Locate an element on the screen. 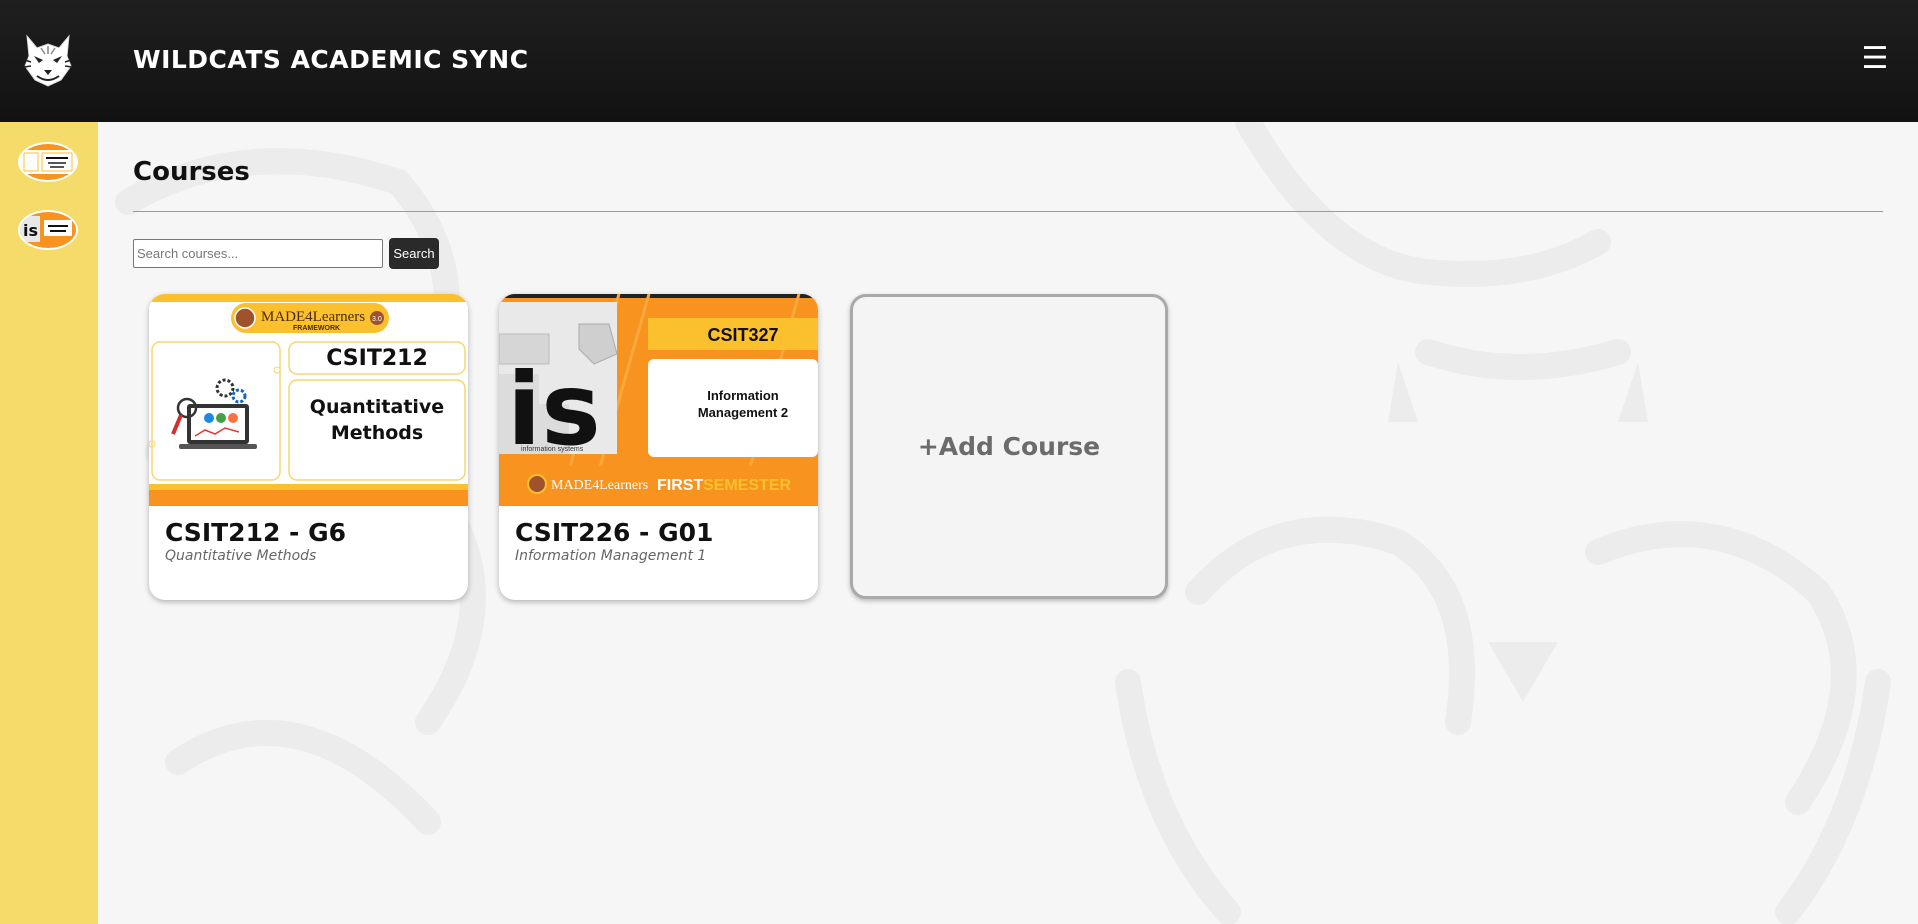  banner-title-line2: Methods is located at coordinates (377, 433).